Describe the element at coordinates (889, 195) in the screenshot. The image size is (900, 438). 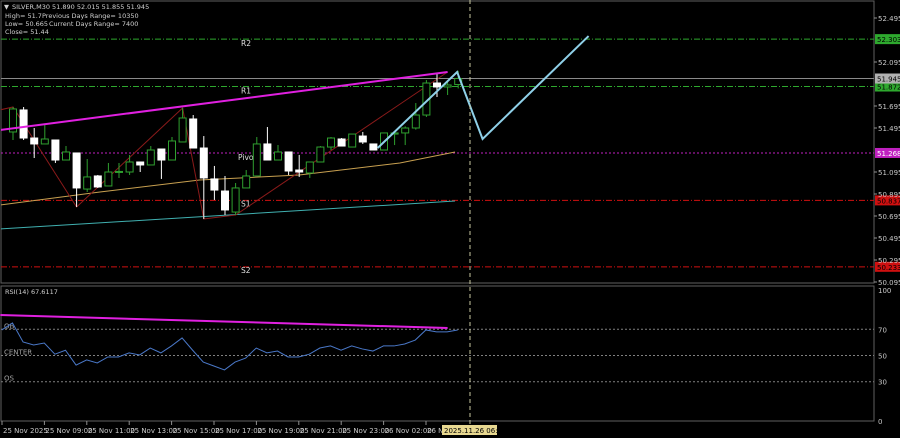
I see `y-tick-label: 50.895` at that location.